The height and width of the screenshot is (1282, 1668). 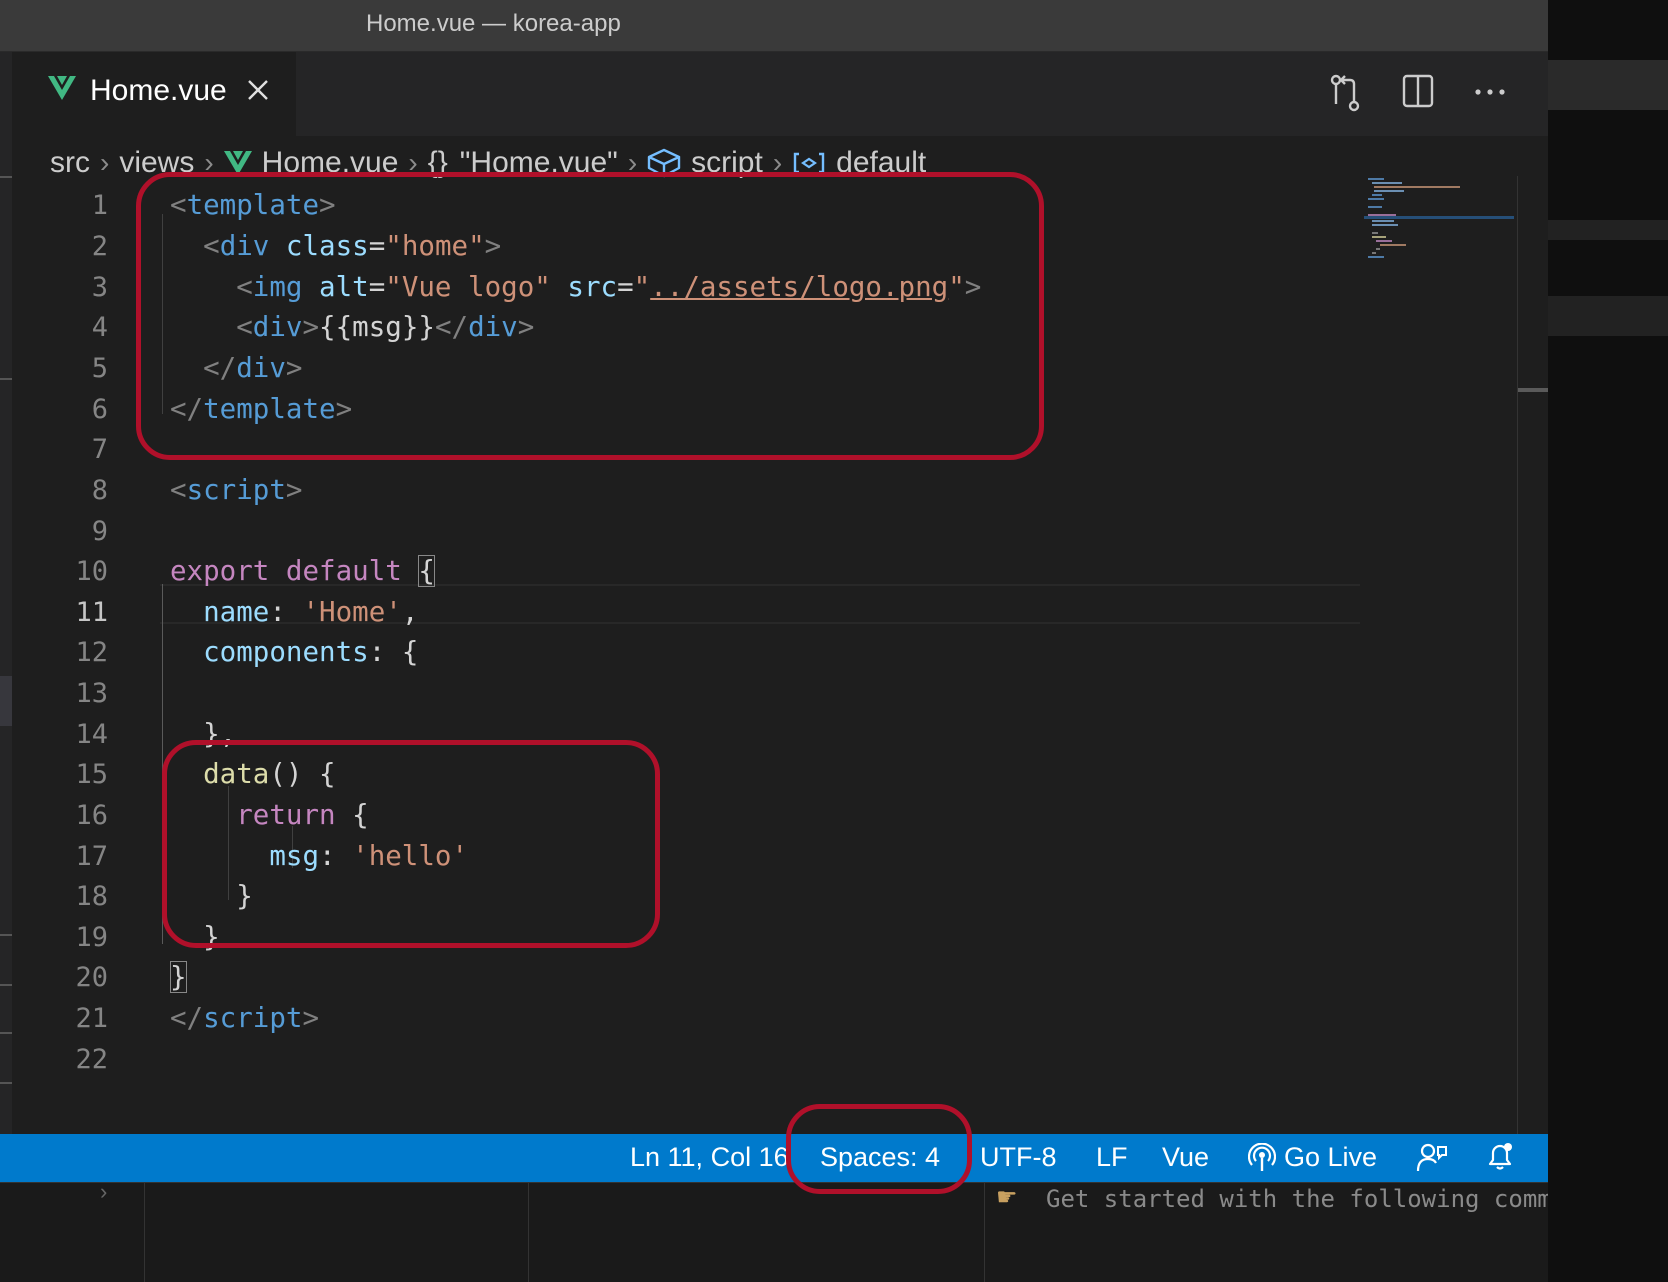 What do you see at coordinates (1335, 1199) in the screenshot?
I see `terminal-output: Get started with the following commands:` at bounding box center [1335, 1199].